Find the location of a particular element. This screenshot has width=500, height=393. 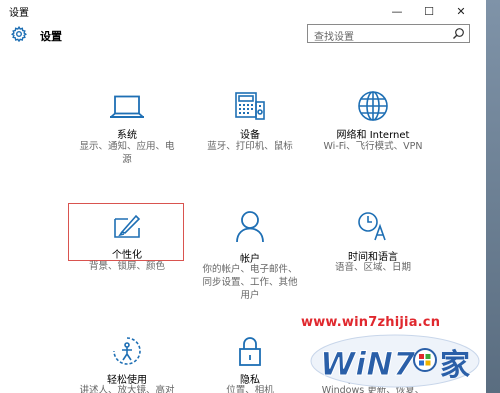

search-icon is located at coordinates (458, 33).